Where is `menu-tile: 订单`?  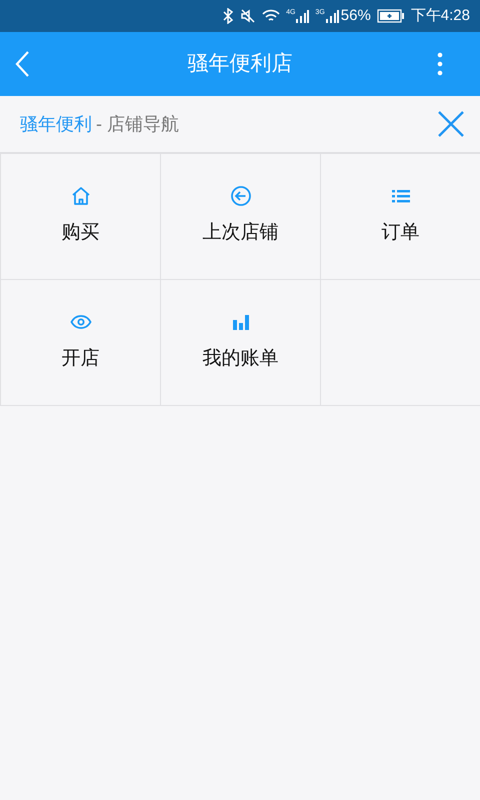 menu-tile: 订单 is located at coordinates (400, 216).